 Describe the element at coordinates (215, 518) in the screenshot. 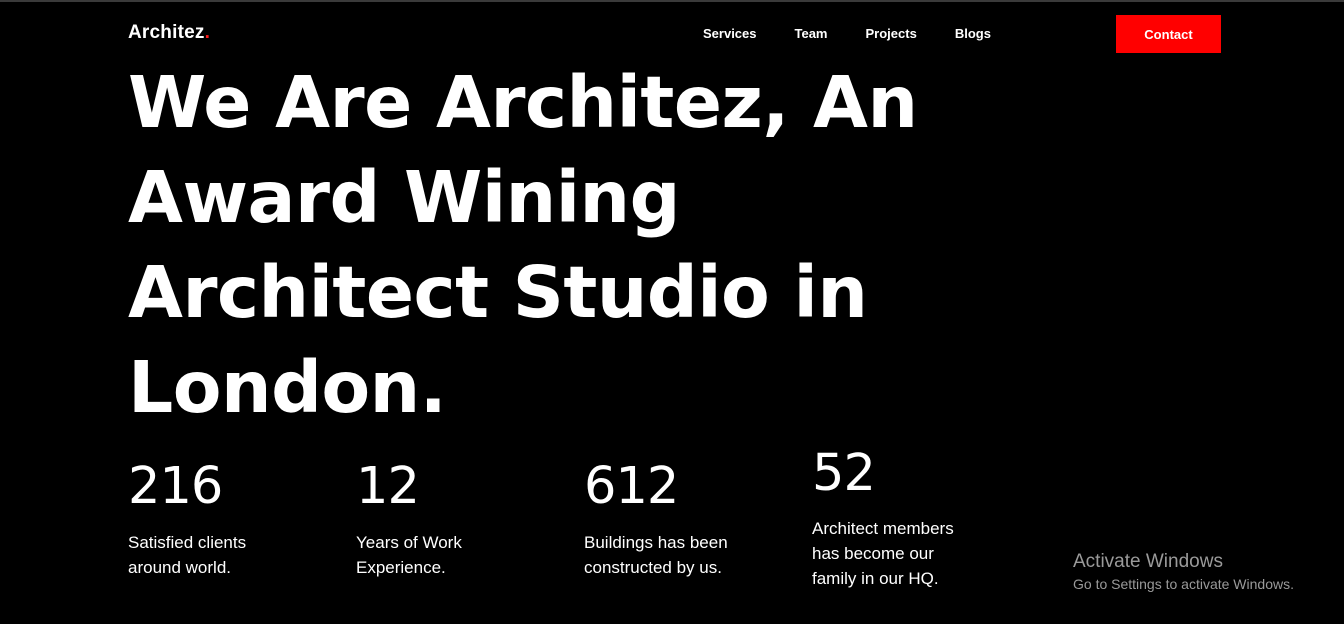

I see `stat-satisfied-clients: 216 Satisfied clients around world.` at that location.